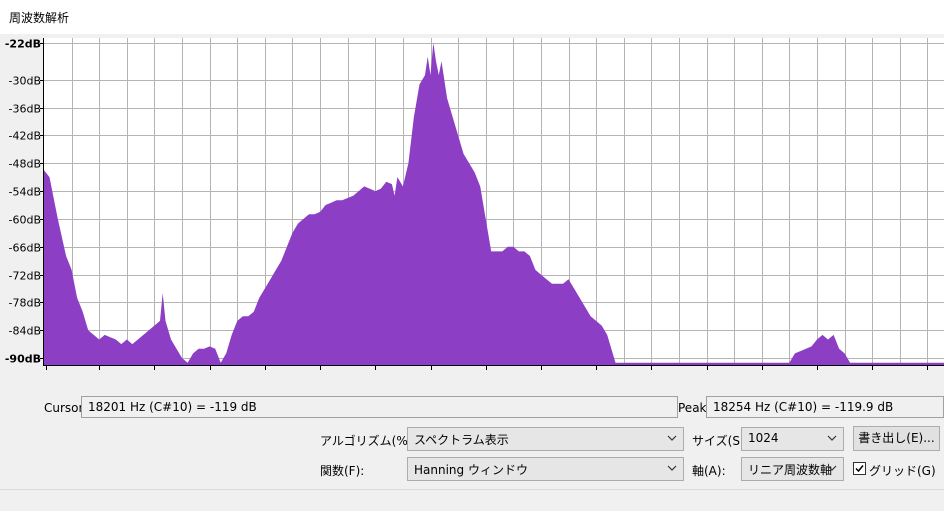 Image resolution: width=944 pixels, height=511 pixels. I want to click on axis-select: リニア周波数軸, so click(792, 469).